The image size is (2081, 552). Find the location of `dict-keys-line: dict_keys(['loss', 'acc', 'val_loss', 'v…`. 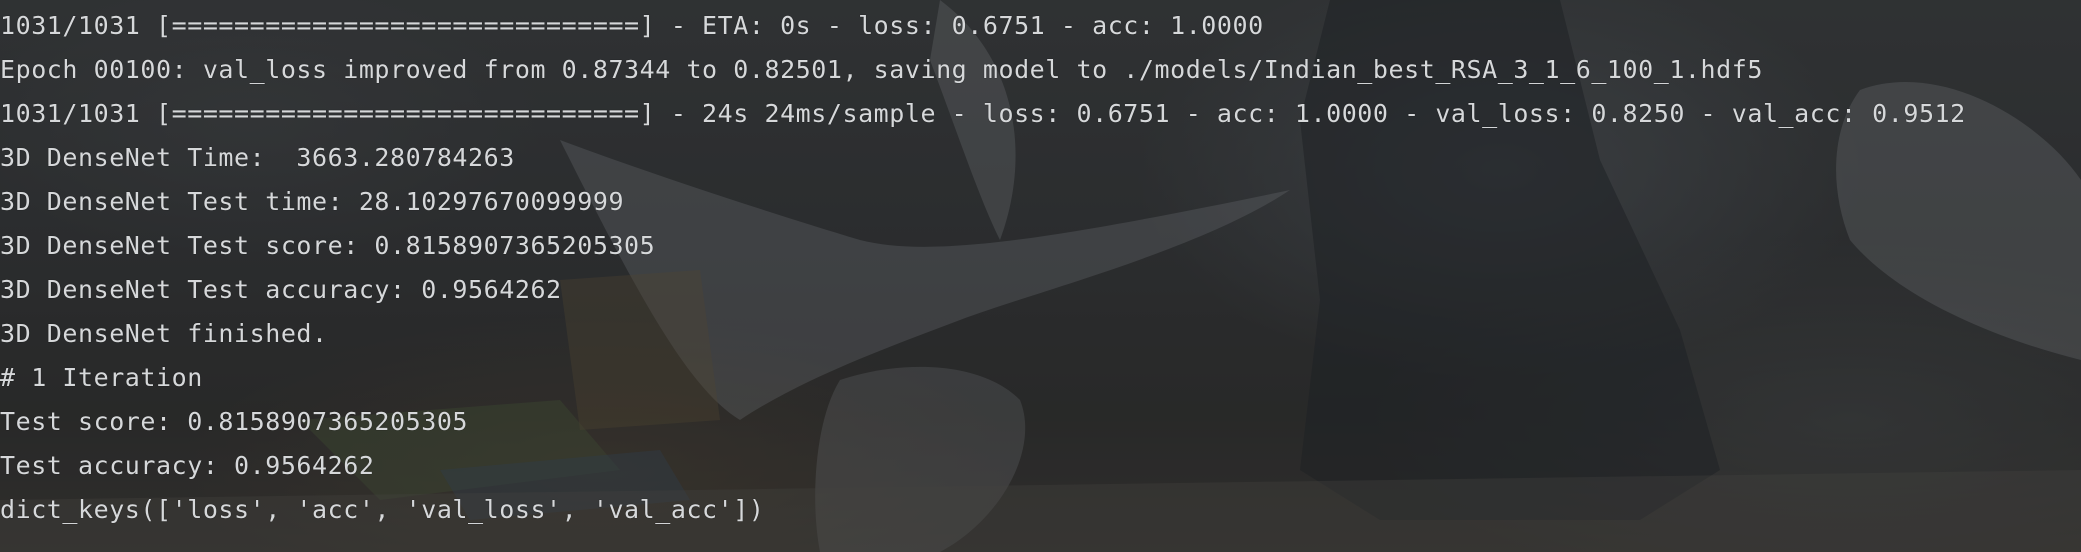

dict-keys-line: dict_keys(['loss', 'acc', 'val_loss', 'v… is located at coordinates (382, 509).